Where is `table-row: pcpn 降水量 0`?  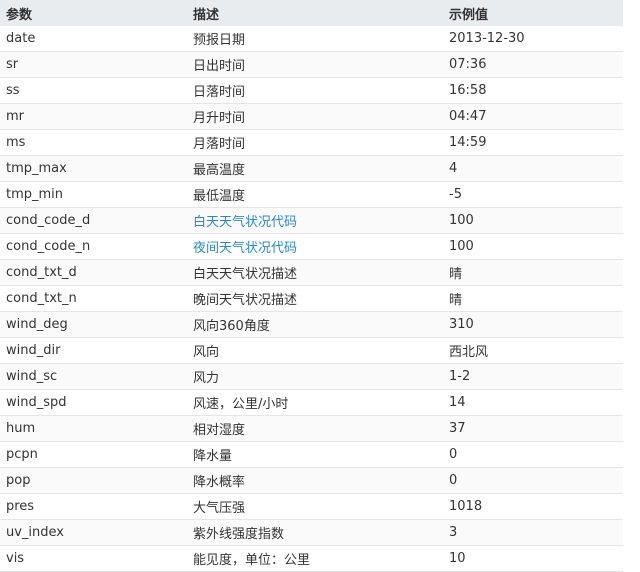 table-row: pcpn 降水量 0 is located at coordinates (311, 454).